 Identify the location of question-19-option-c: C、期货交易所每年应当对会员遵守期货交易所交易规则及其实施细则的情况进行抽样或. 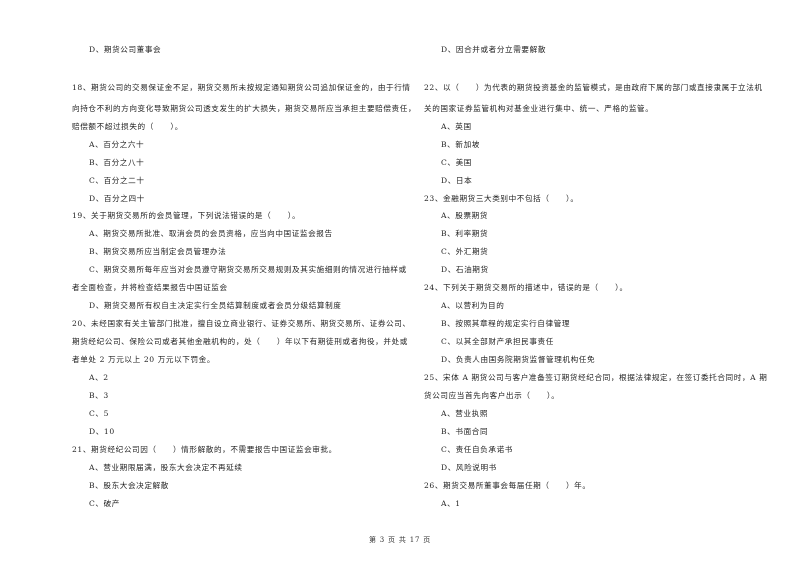
(248, 269).